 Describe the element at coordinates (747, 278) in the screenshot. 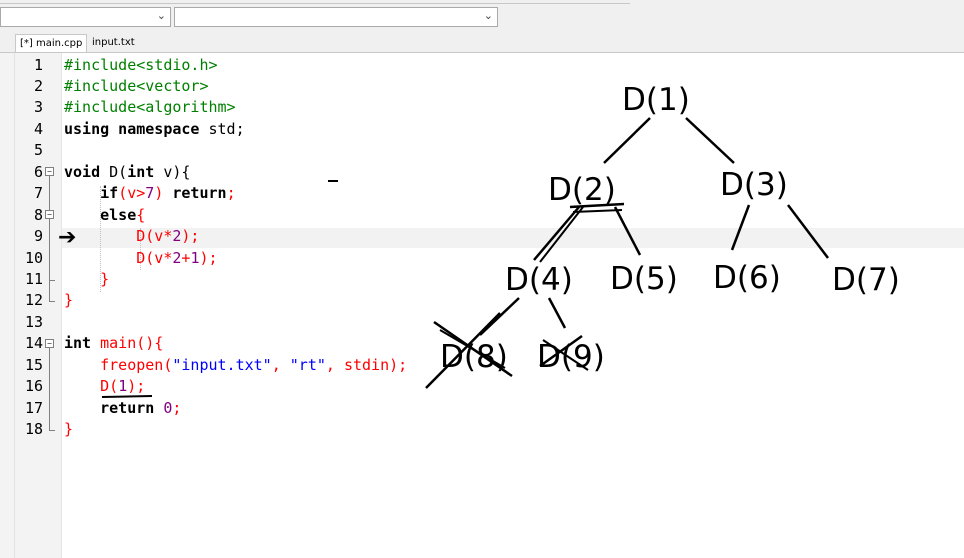

I see `tree-node: D(6)` at that location.